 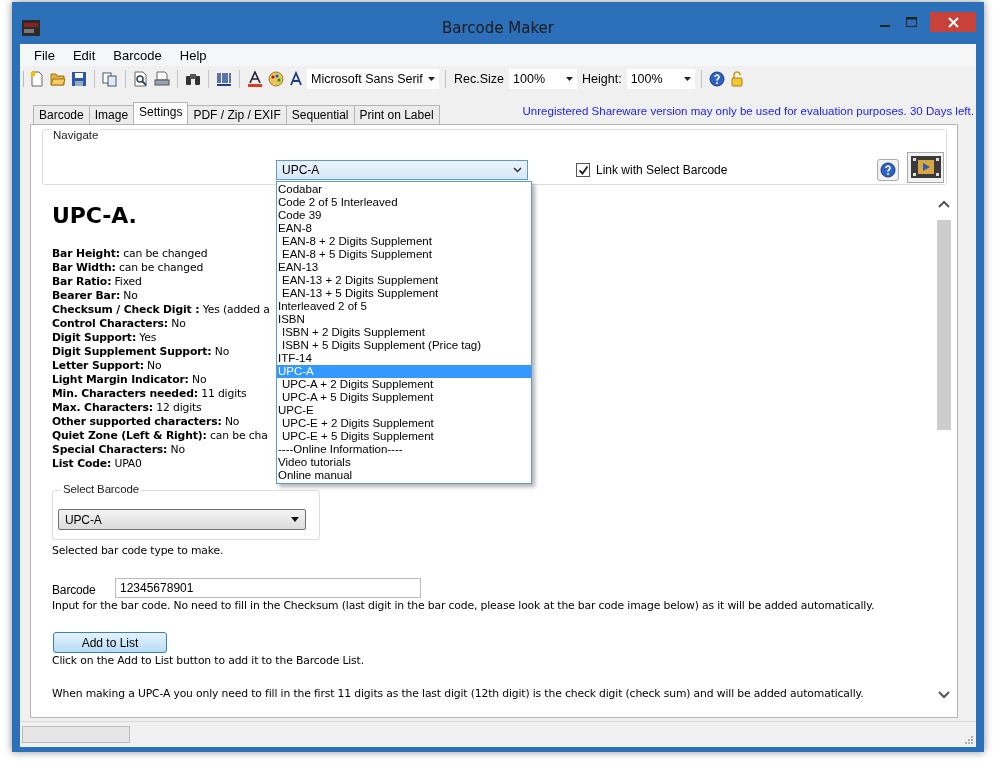 What do you see at coordinates (543, 79) in the screenshot?
I see `rec-size-dropdown: 100%` at bounding box center [543, 79].